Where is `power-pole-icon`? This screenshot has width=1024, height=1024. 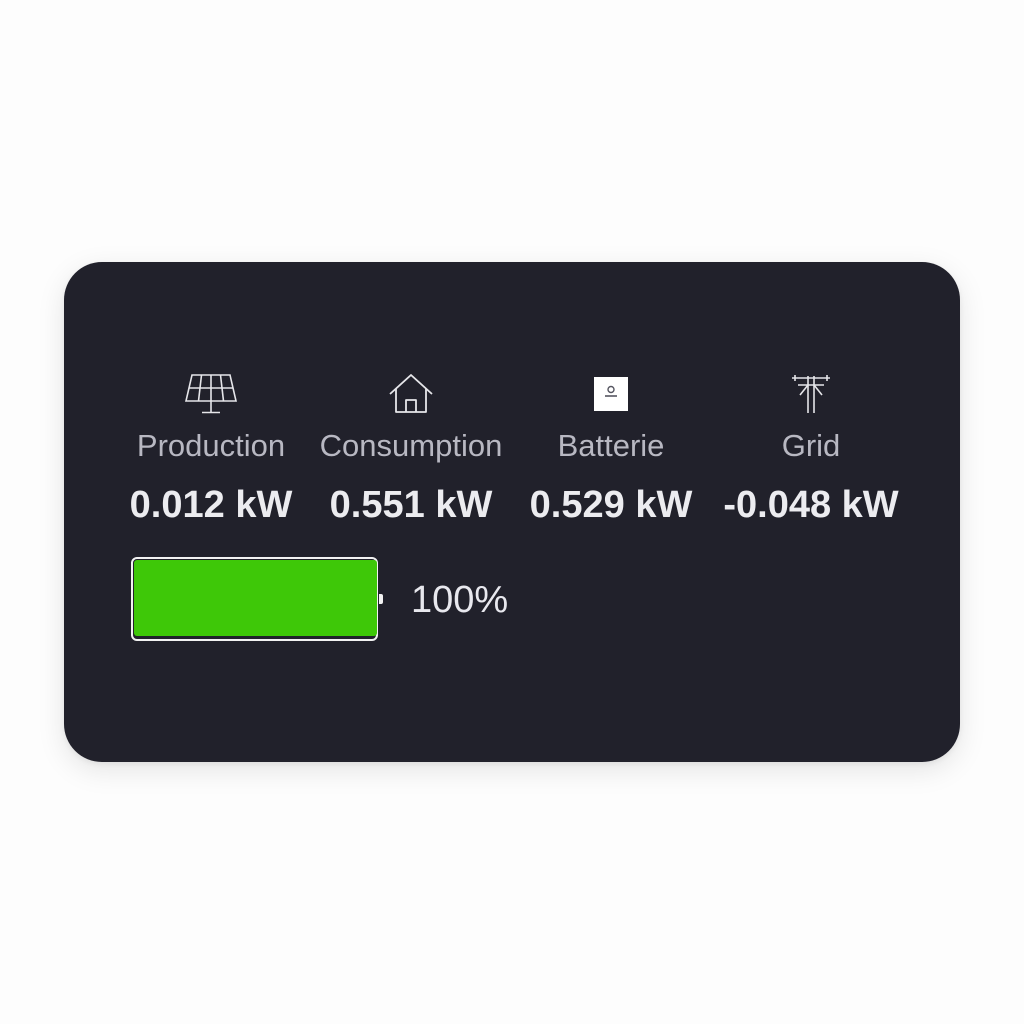
power-pole-icon is located at coordinates (811, 394).